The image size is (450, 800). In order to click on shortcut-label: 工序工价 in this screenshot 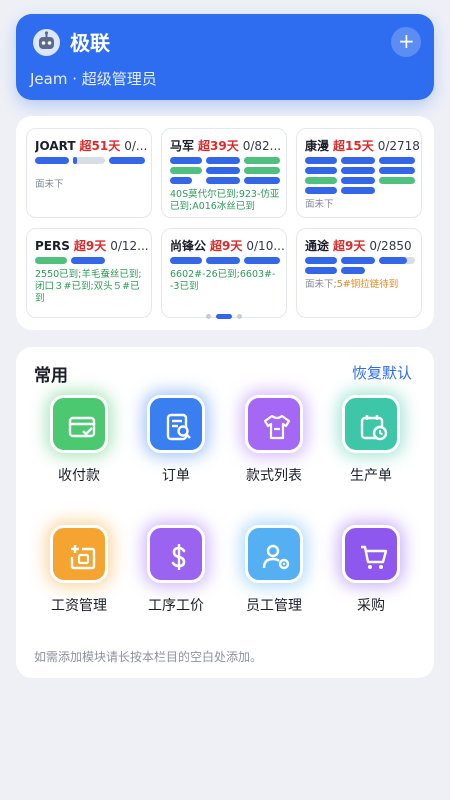, I will do `click(176, 606)`.